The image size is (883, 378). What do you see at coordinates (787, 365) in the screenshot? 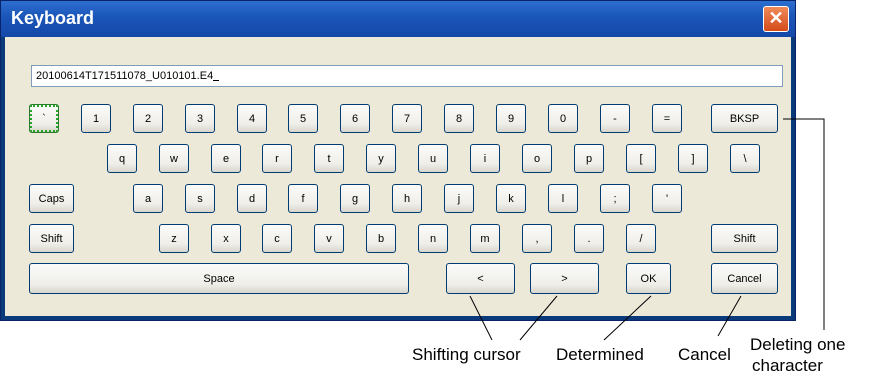
I see `annotation-deleting-line2: character` at bounding box center [787, 365].